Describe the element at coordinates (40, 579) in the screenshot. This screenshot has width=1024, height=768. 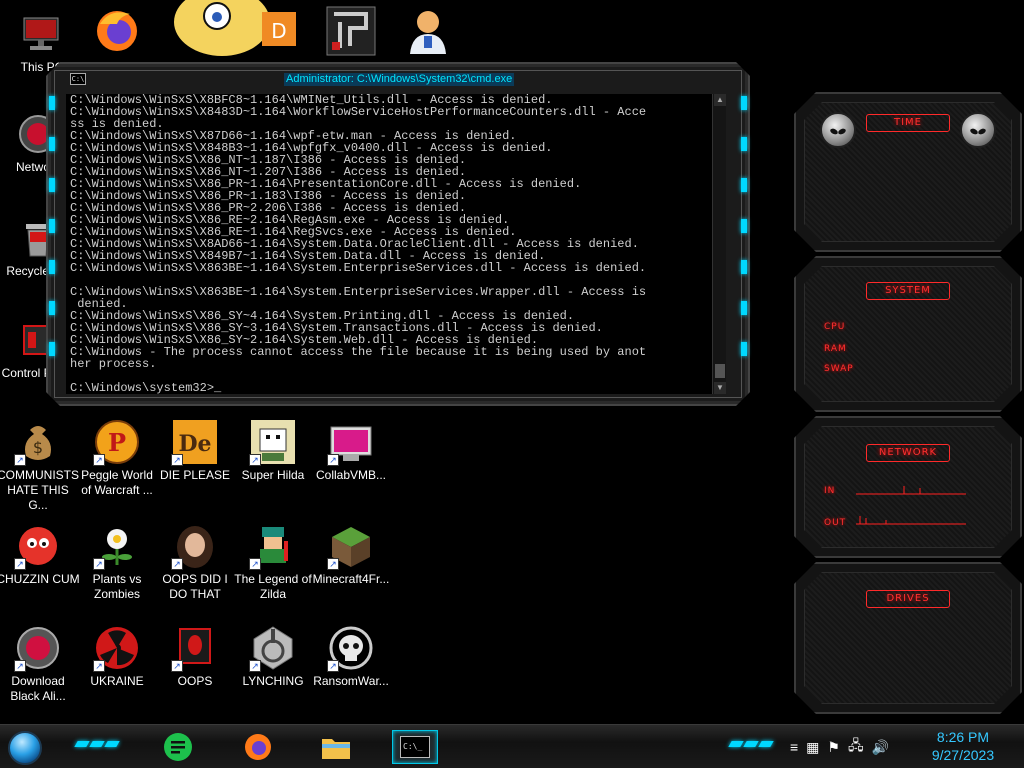
I see `desktop-icon-label: CHUZZIN CUM` at that location.